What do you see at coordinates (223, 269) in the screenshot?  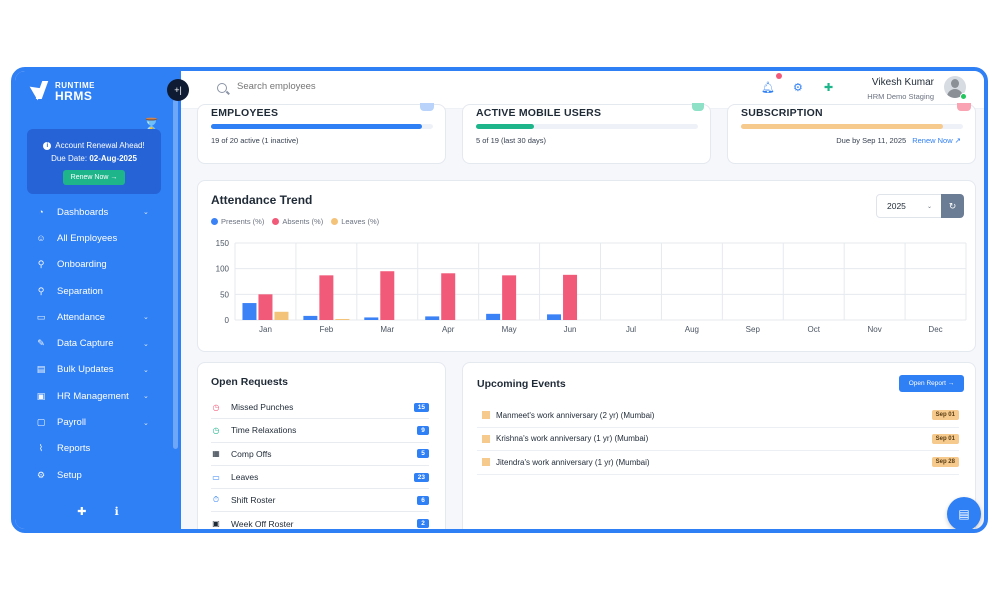 I see `y-tick-label: 100` at bounding box center [223, 269].